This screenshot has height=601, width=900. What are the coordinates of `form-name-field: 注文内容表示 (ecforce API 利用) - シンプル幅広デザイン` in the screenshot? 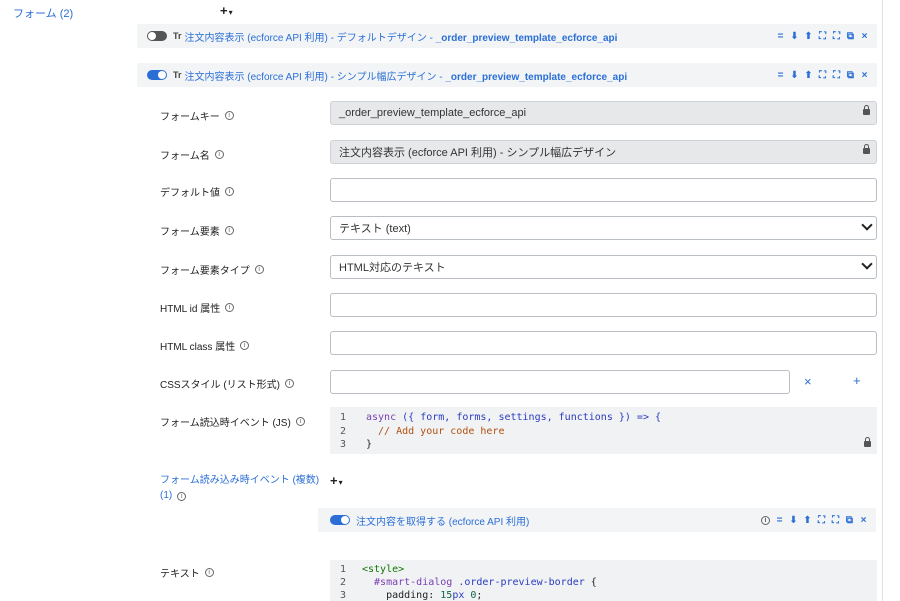 It's located at (603, 152).